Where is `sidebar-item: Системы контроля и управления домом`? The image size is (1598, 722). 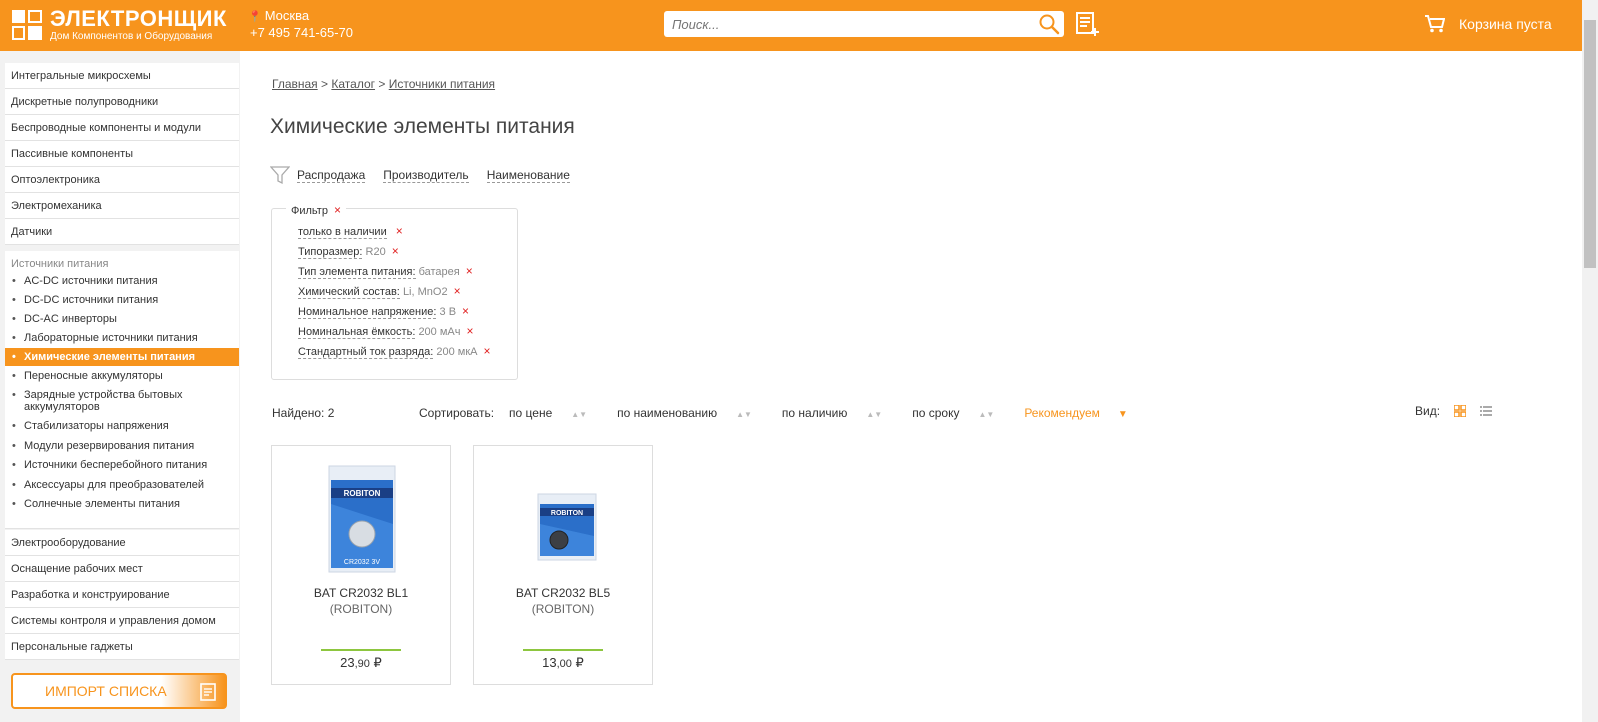 sidebar-item: Системы контроля и управления домом is located at coordinates (122, 621).